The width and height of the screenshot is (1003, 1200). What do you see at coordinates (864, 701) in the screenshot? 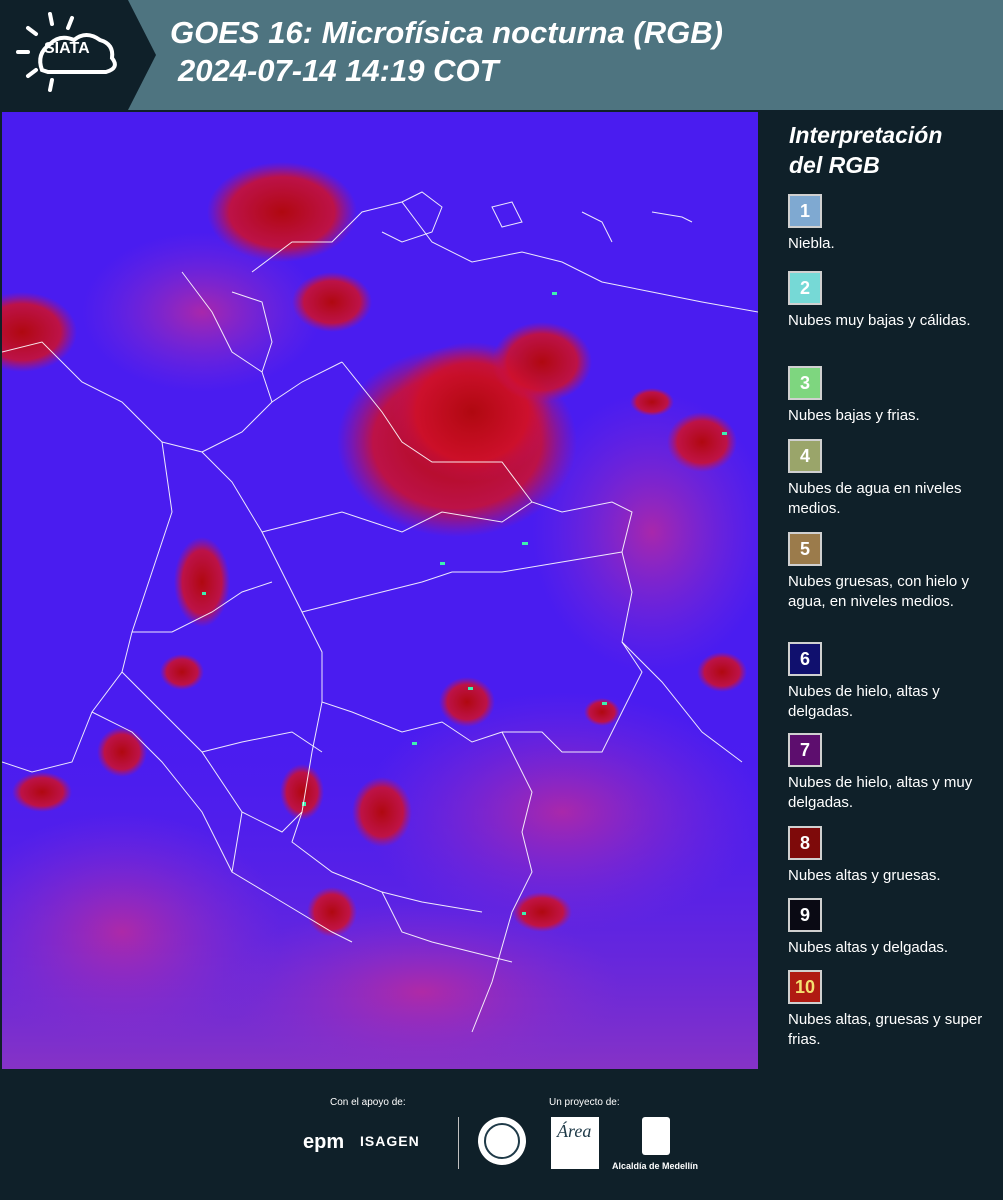
I see `legend-label: Nubes de hielo, altas y delgadas.` at bounding box center [864, 701].